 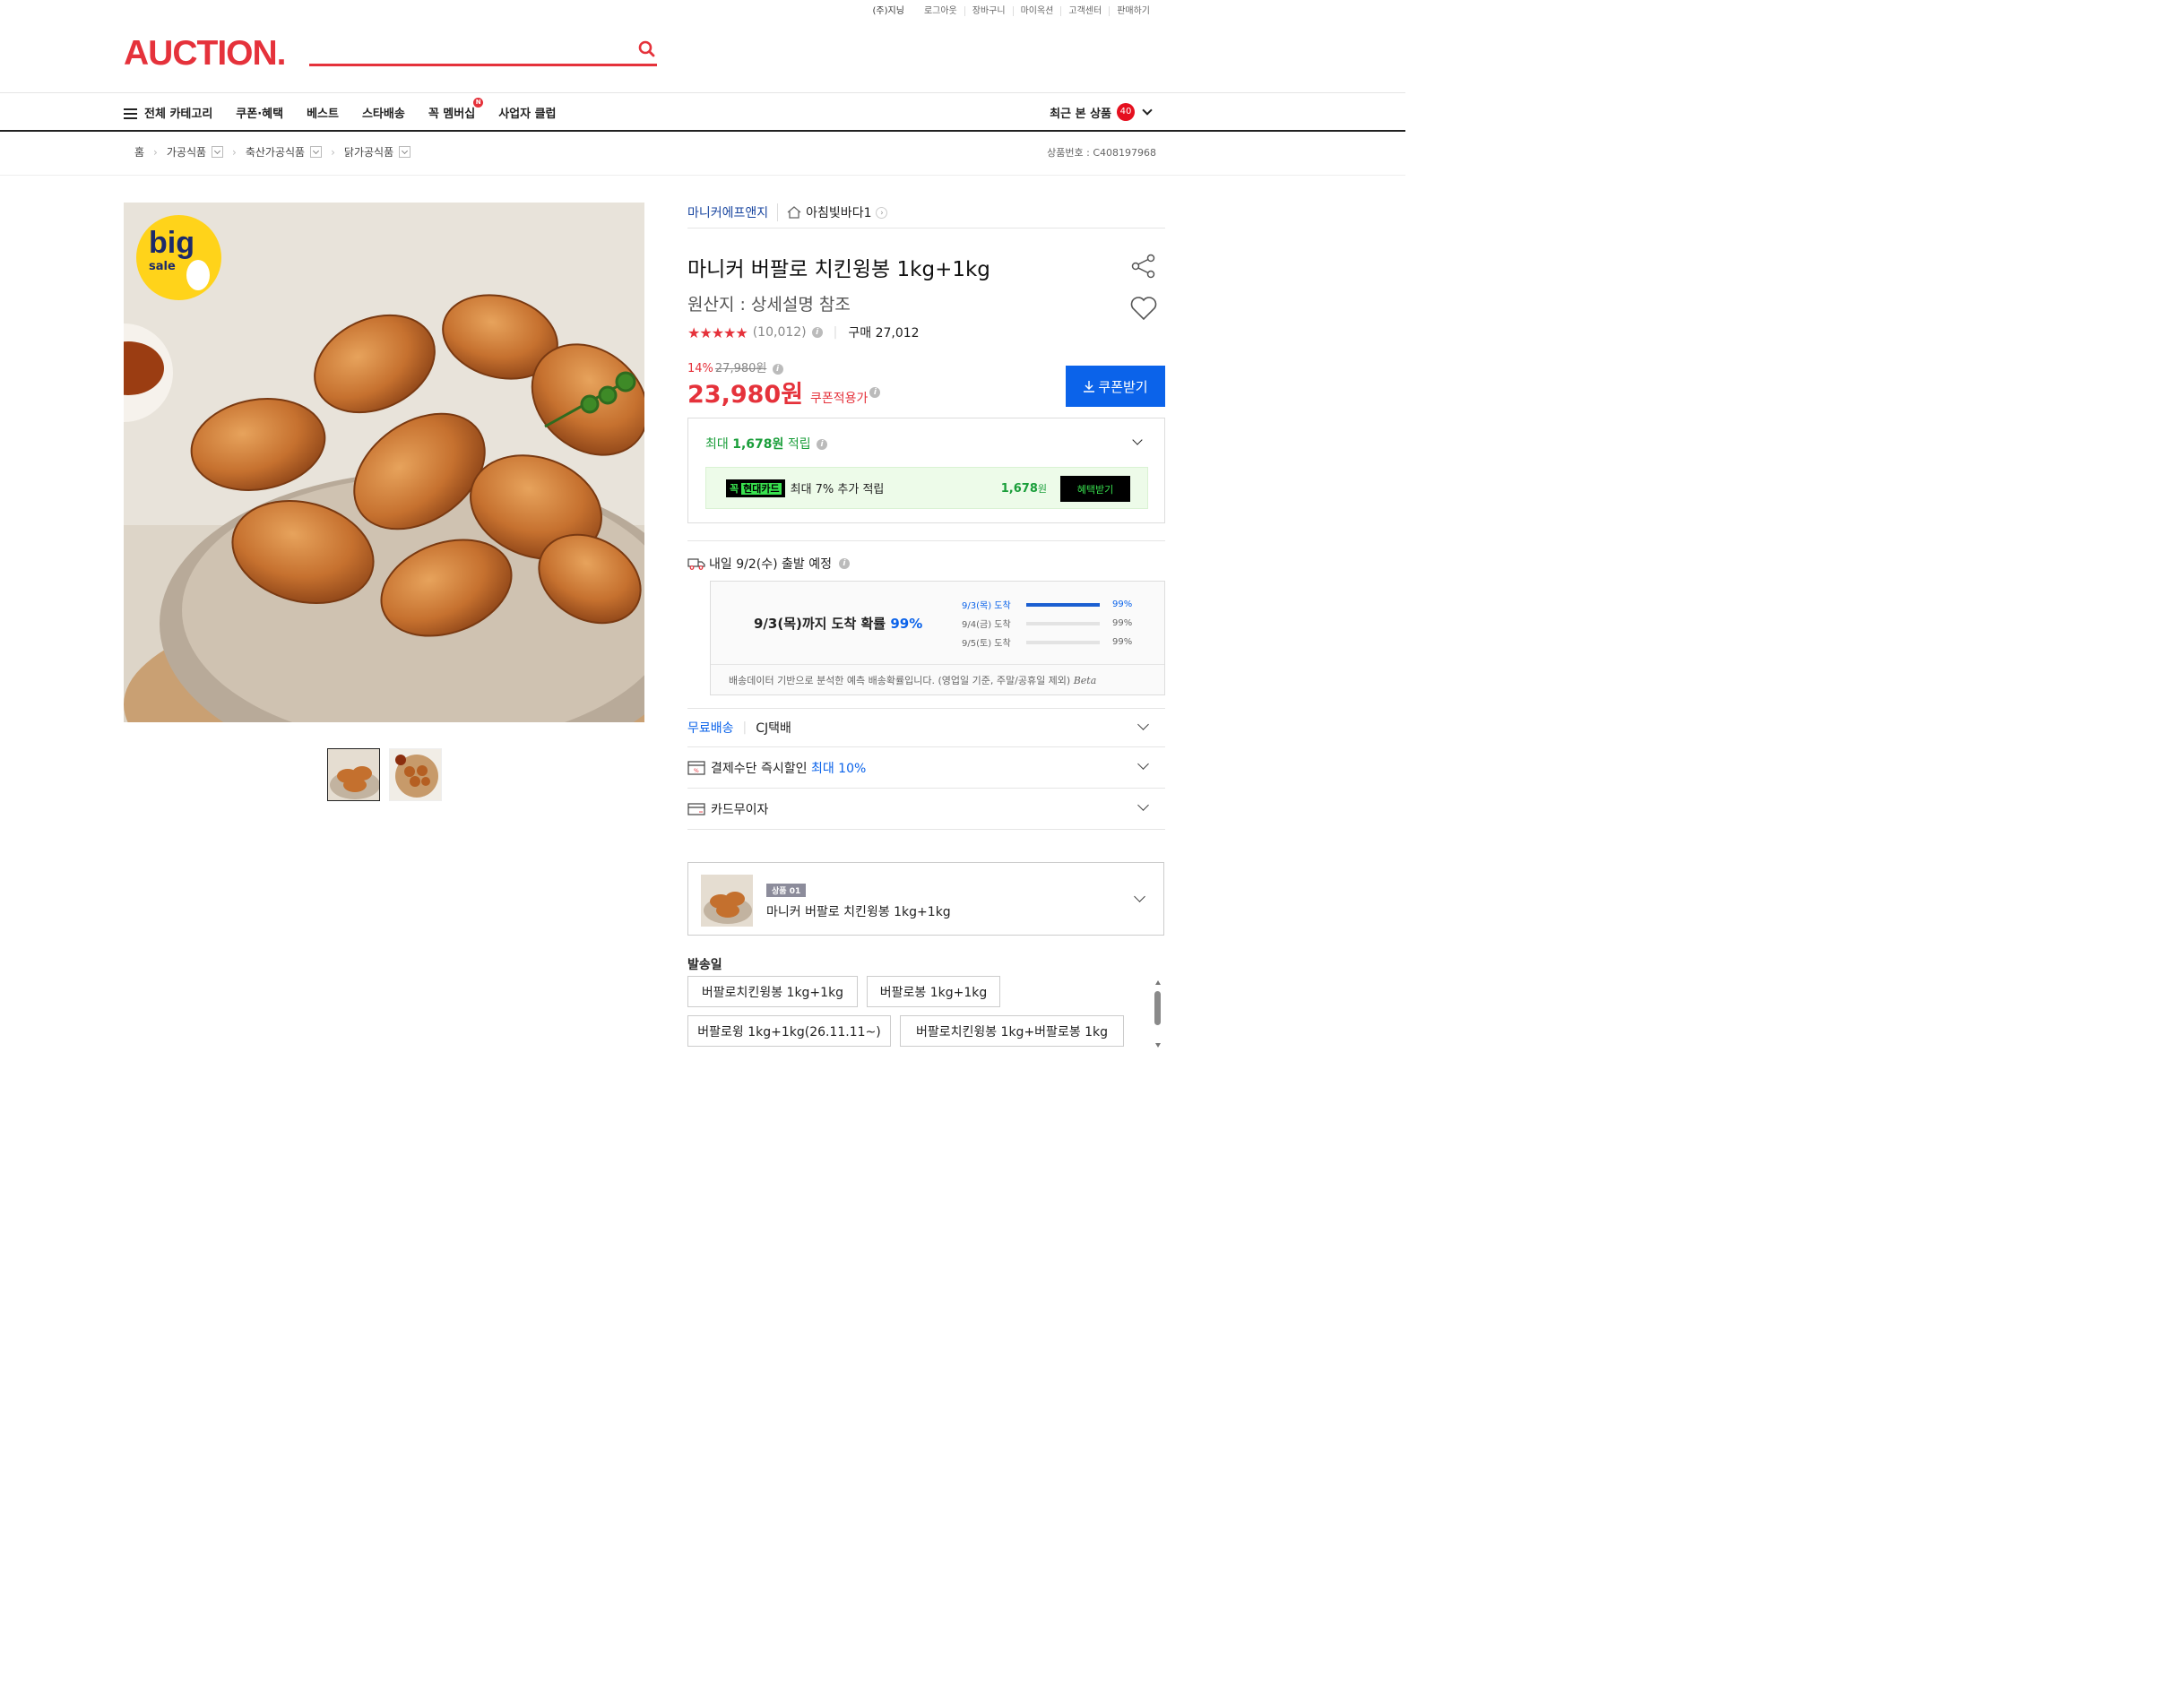 I want to click on option-thumbnail, so click(x=727, y=901).